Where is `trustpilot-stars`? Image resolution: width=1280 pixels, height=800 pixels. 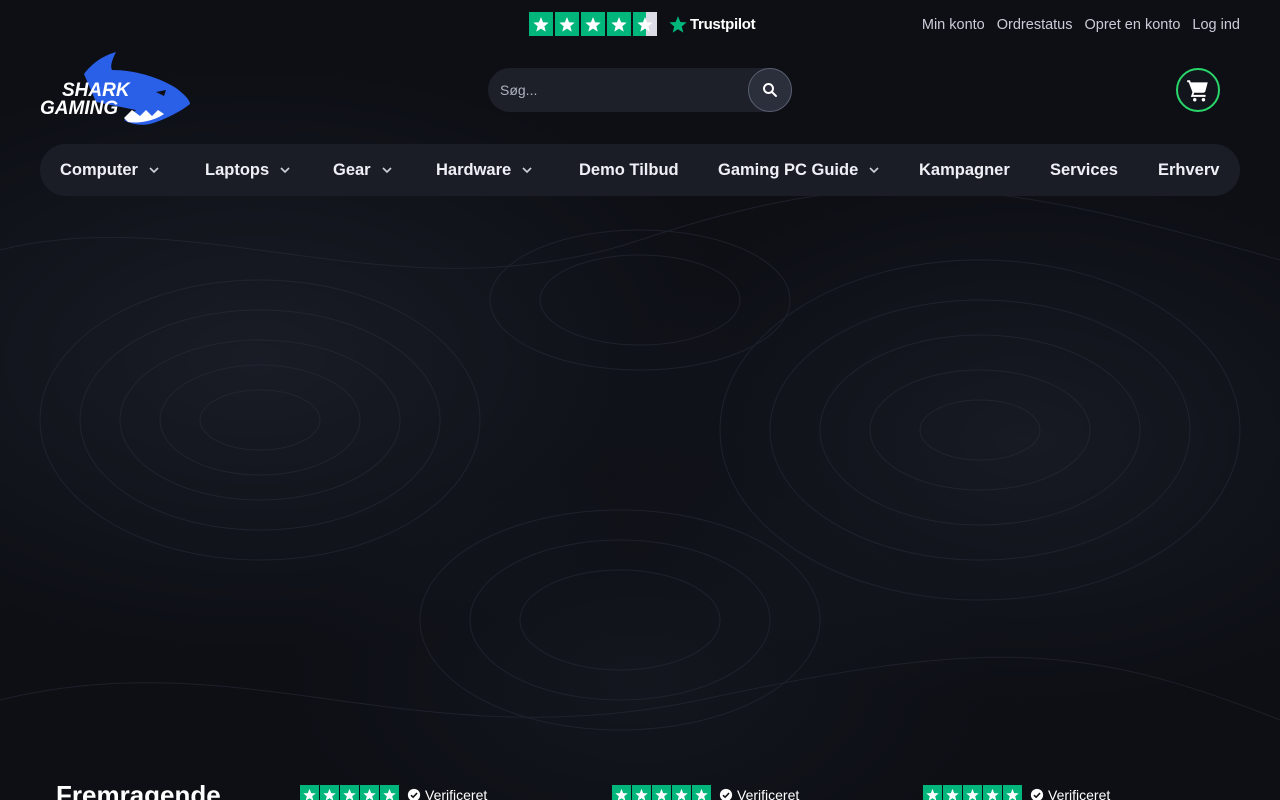
trustpilot-stars is located at coordinates (593, 24).